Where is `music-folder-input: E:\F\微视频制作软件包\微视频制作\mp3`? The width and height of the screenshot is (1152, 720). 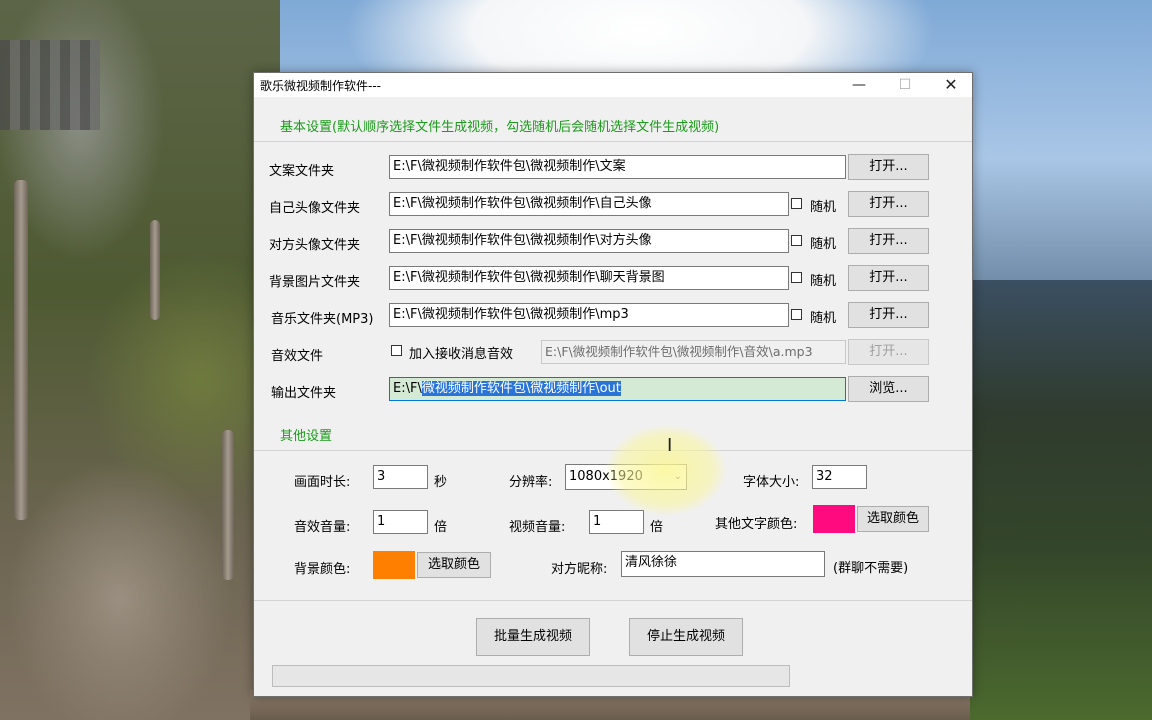 music-folder-input: E:\F\微视频制作软件包\微视频制作\mp3 is located at coordinates (589, 315).